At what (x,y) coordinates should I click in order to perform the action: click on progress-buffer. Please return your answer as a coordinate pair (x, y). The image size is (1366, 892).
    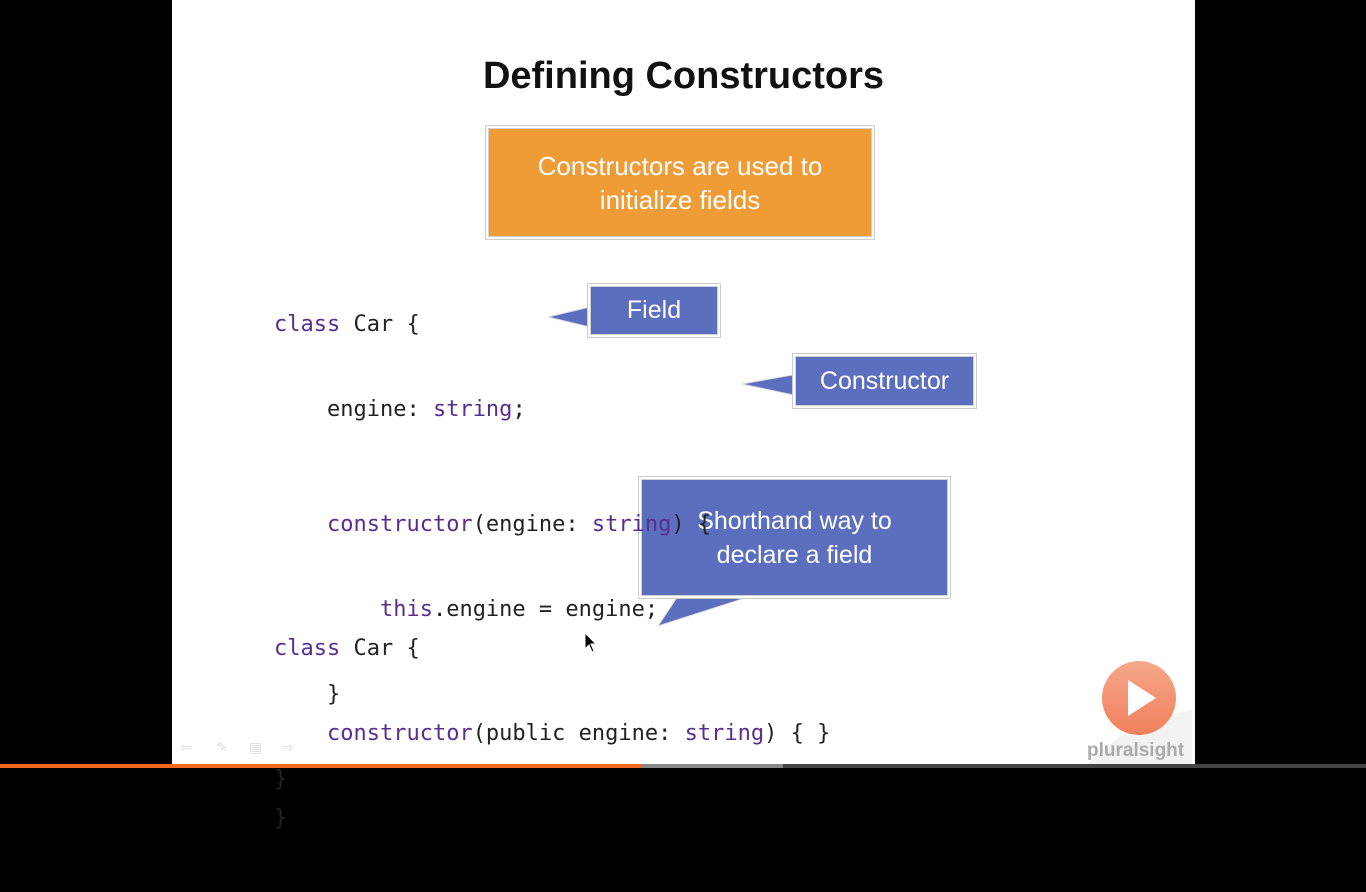
    Looking at the image, I should click on (711, 766).